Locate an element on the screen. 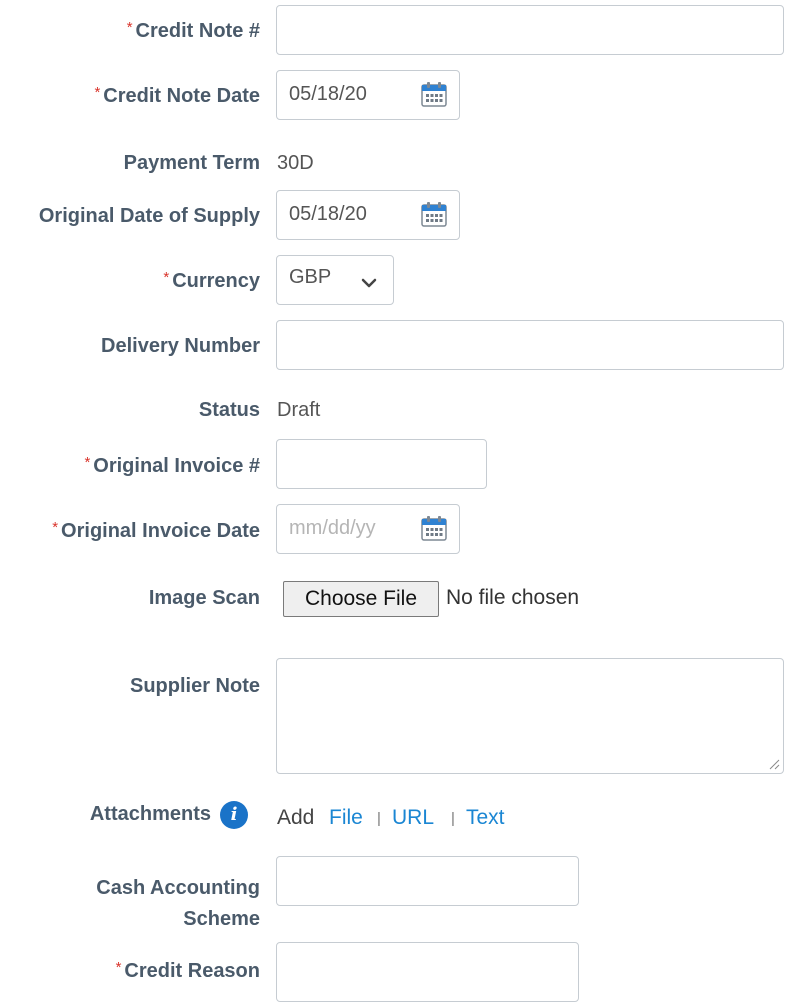  info-icon: i is located at coordinates (234, 815).